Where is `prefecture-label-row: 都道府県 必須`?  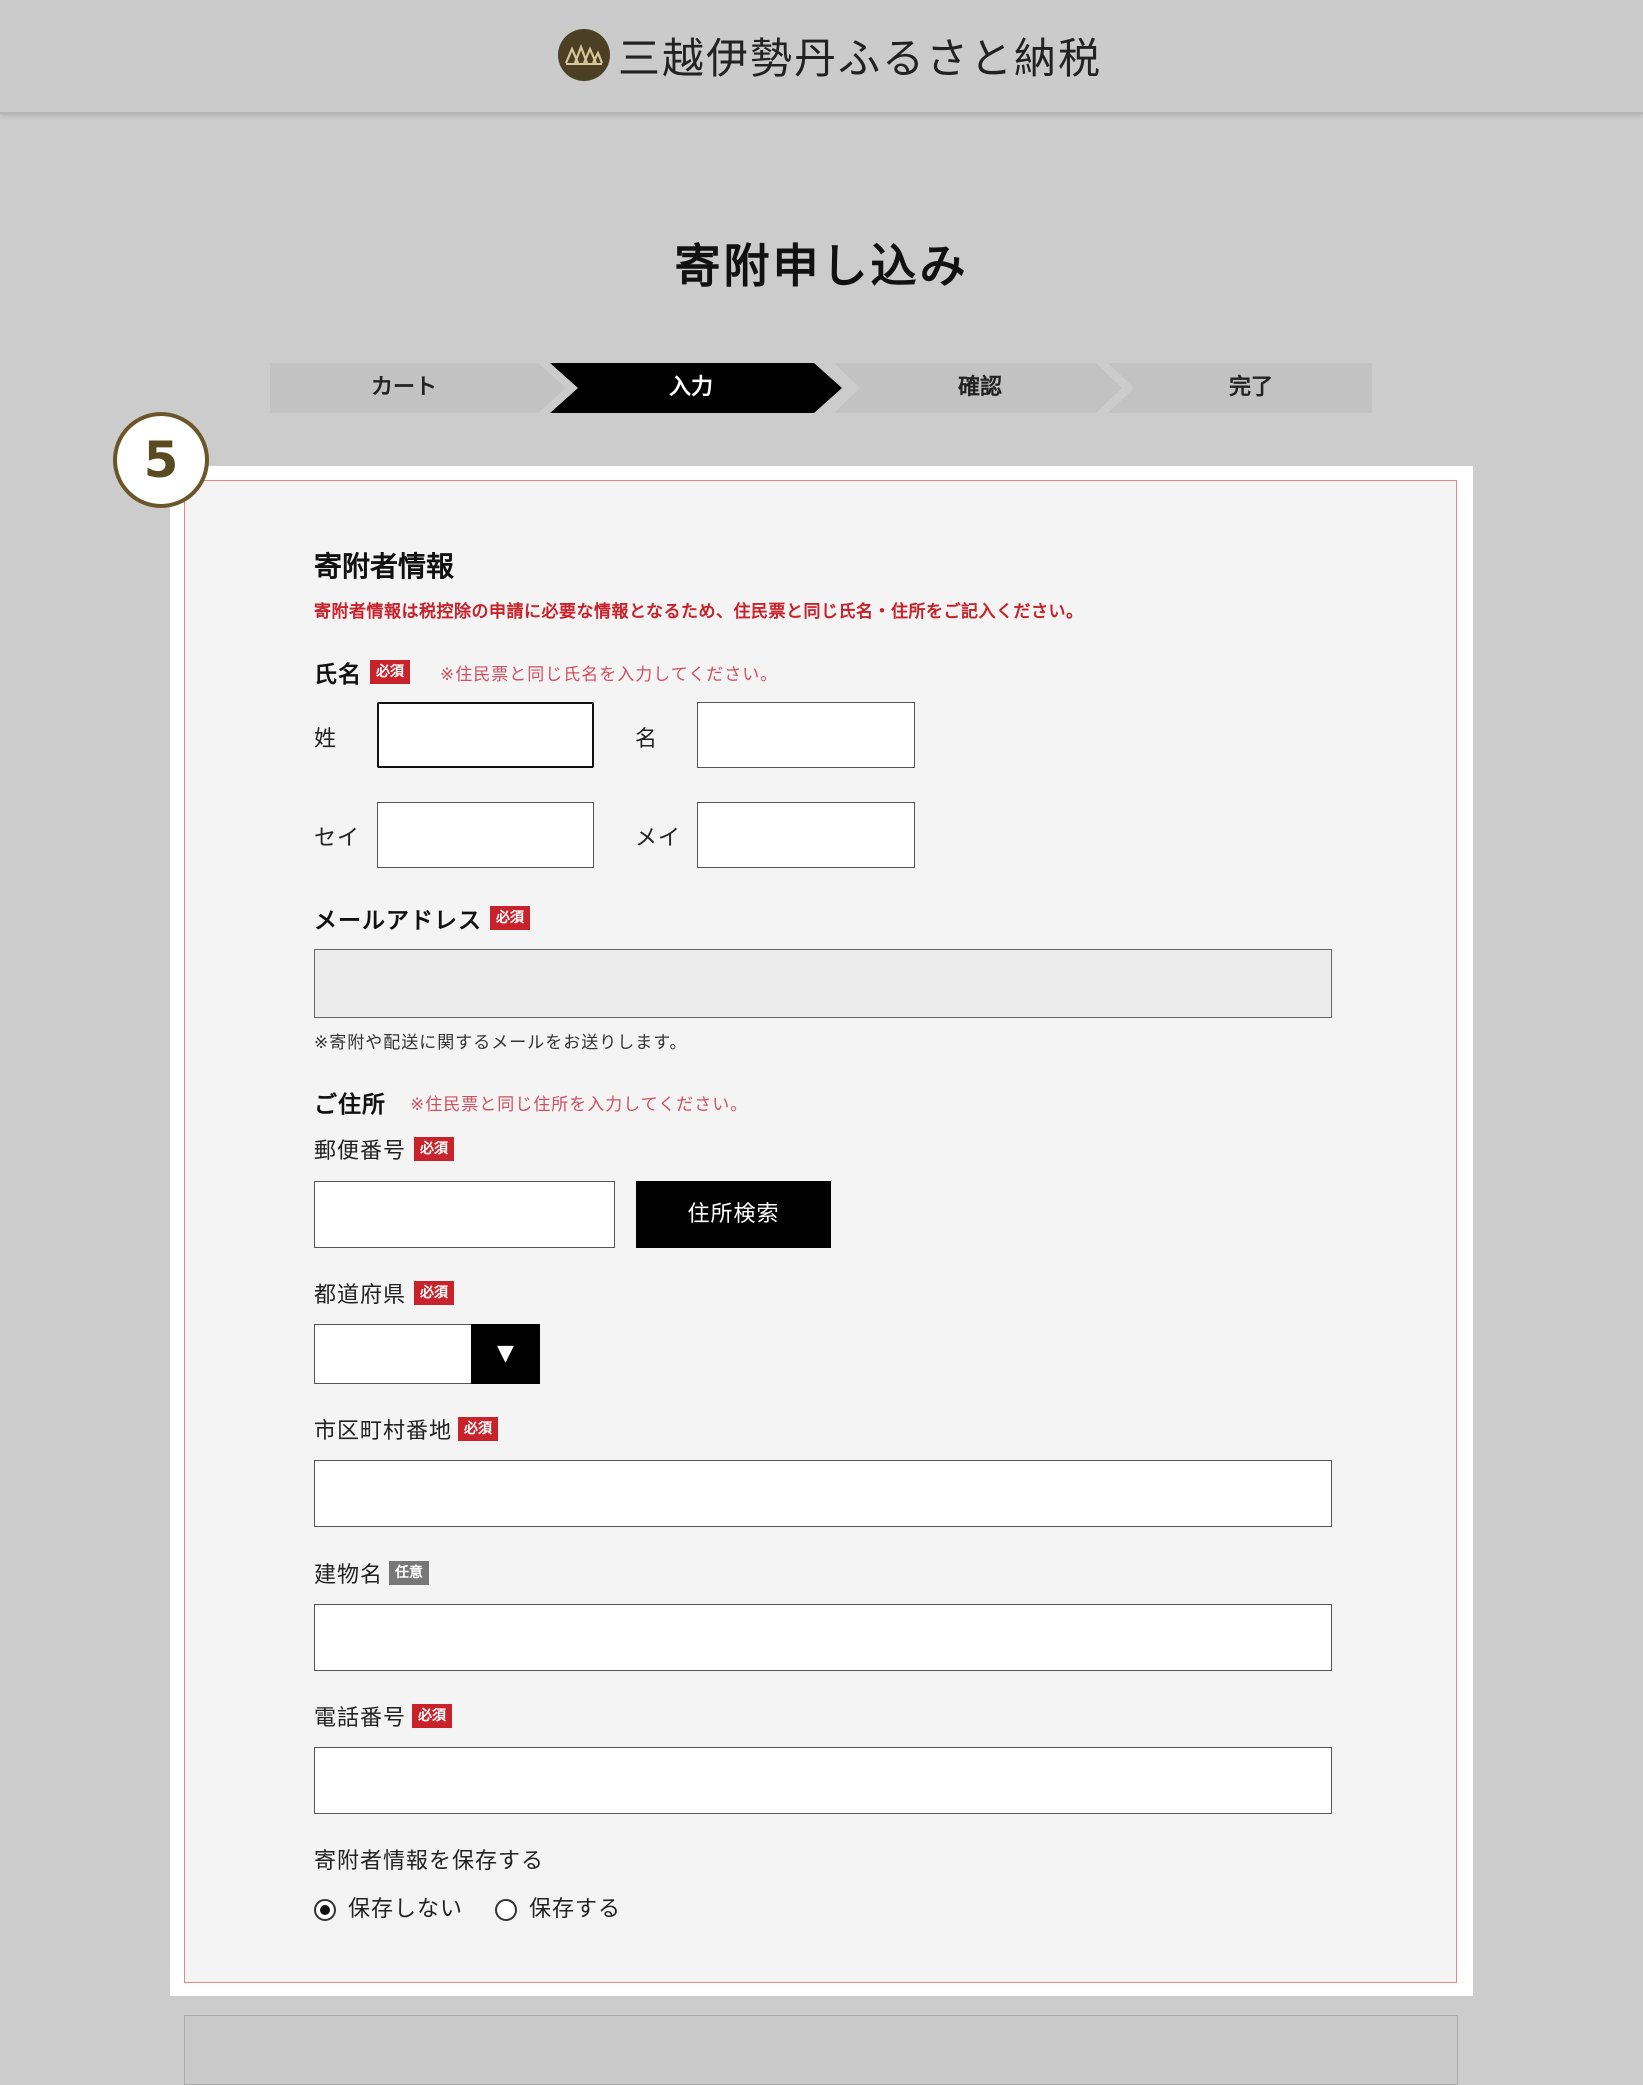 prefecture-label-row: 都道府県 必須 is located at coordinates (384, 1293).